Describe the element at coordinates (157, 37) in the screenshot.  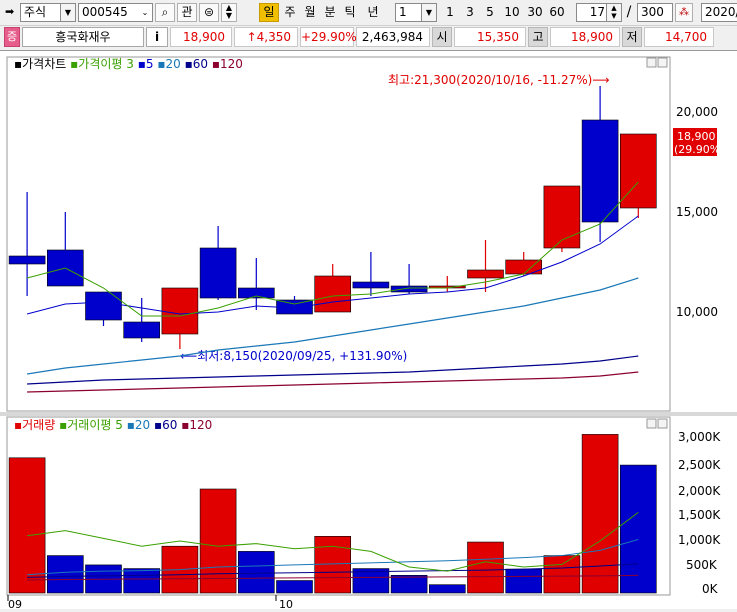
I see `info-button: i` at that location.